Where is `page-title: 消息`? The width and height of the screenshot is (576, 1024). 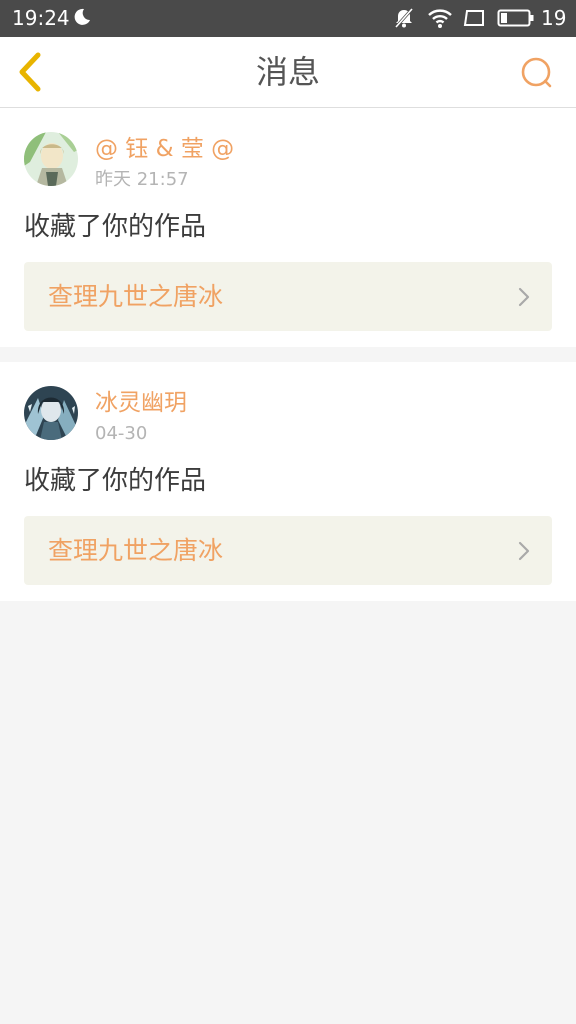 page-title: 消息 is located at coordinates (287, 72).